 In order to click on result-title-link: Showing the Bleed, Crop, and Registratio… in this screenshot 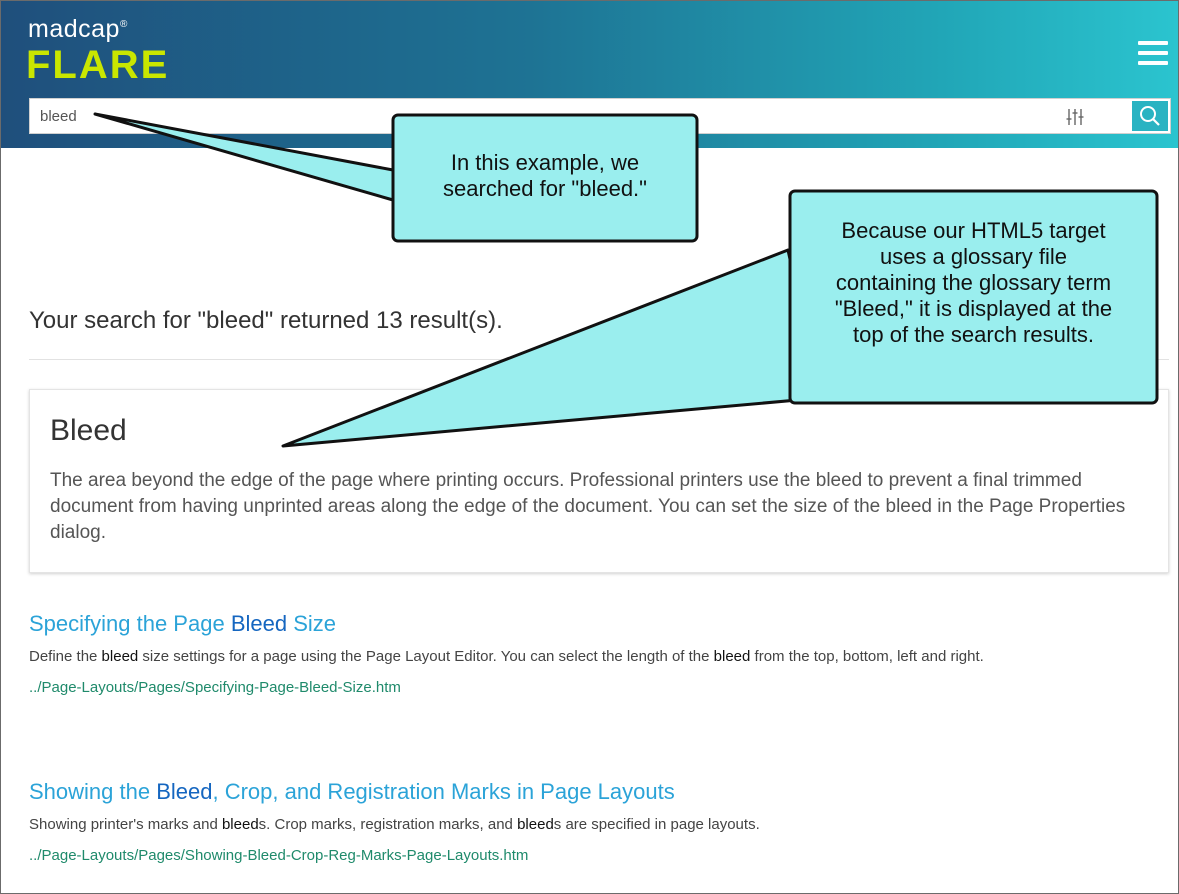, I will do `click(599, 792)`.